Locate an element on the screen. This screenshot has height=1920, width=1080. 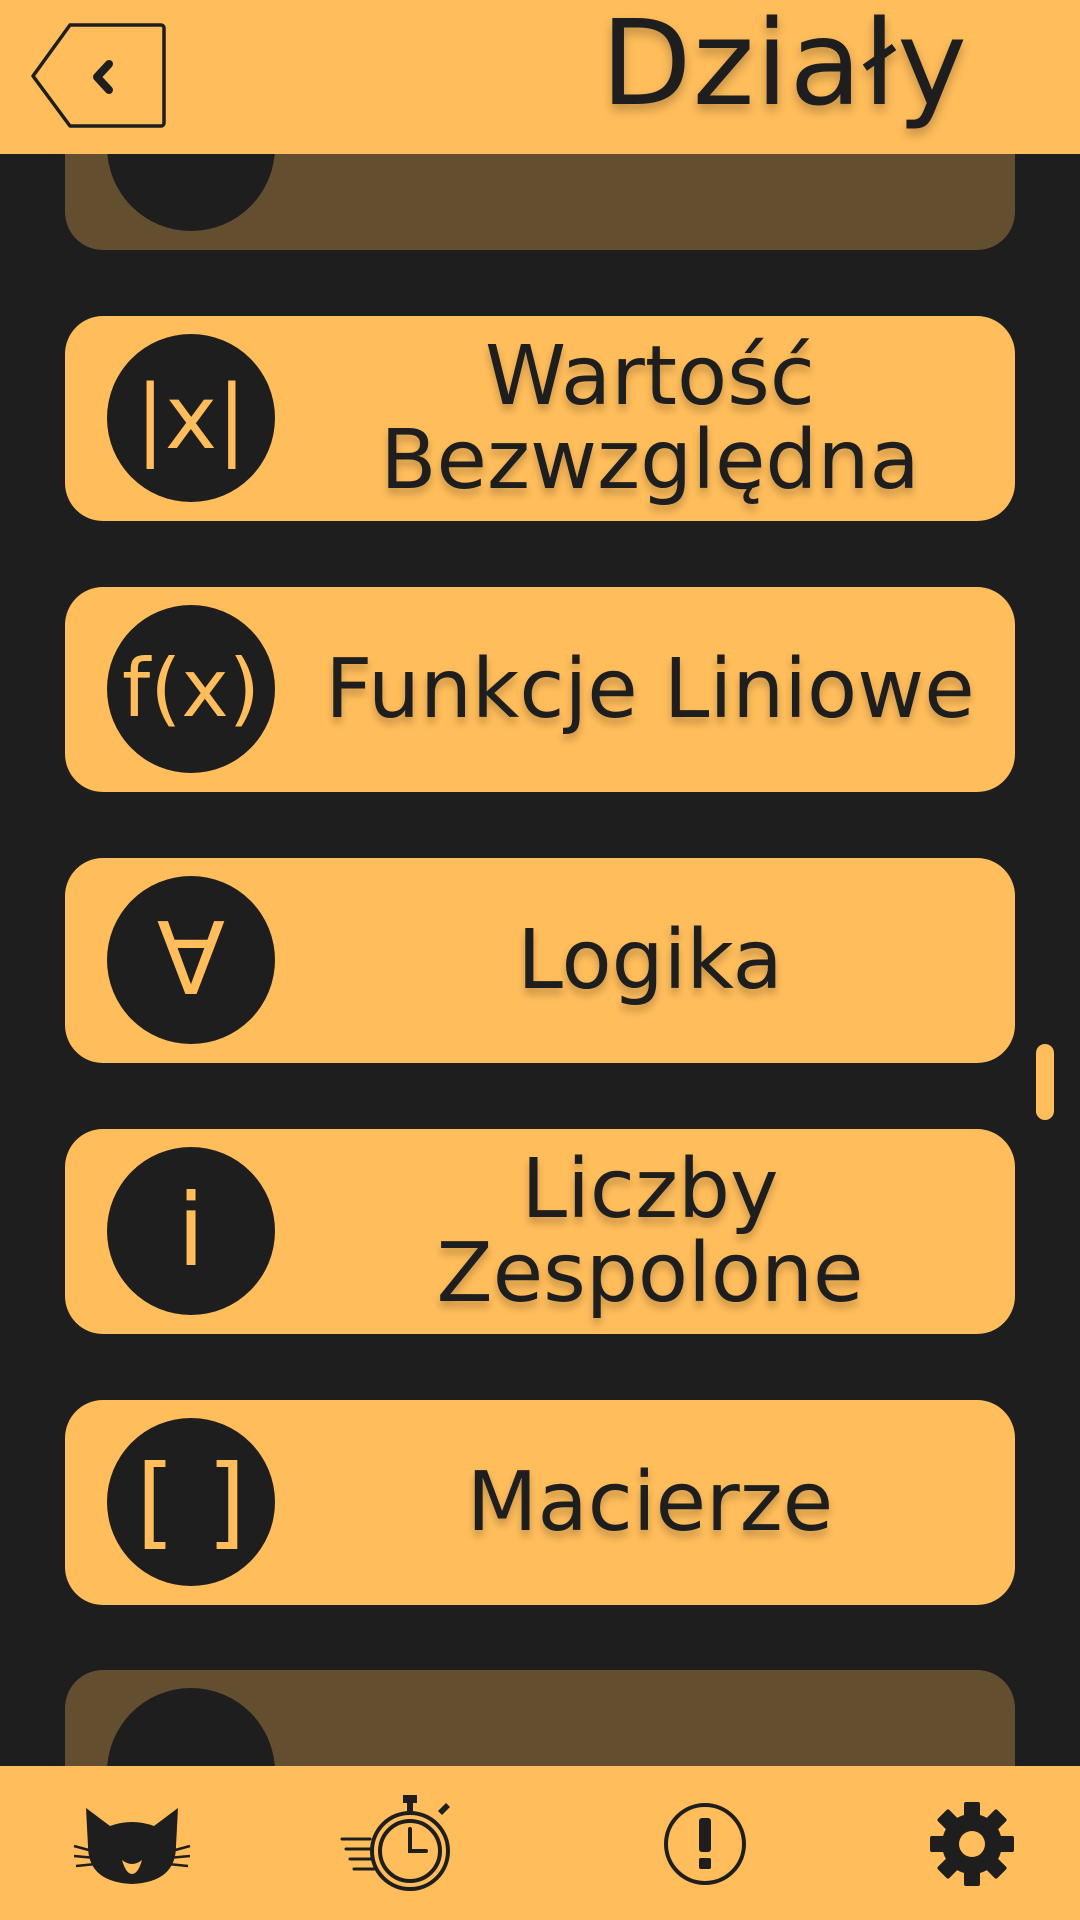
section-label-line-1: Logika is located at coordinates (650, 960).